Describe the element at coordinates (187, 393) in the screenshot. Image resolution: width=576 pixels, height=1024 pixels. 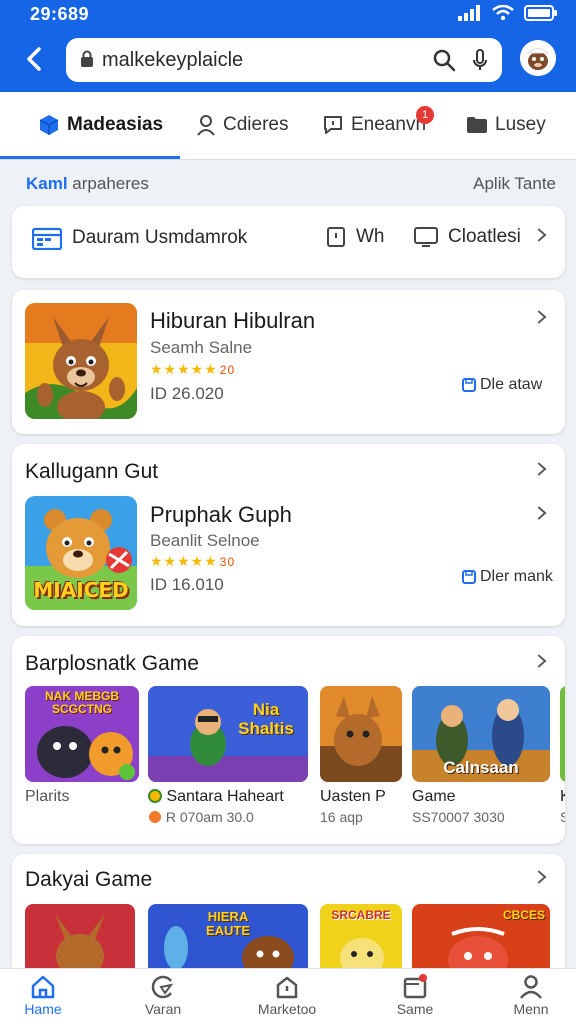
I see `app-price: ID 26.020` at that location.